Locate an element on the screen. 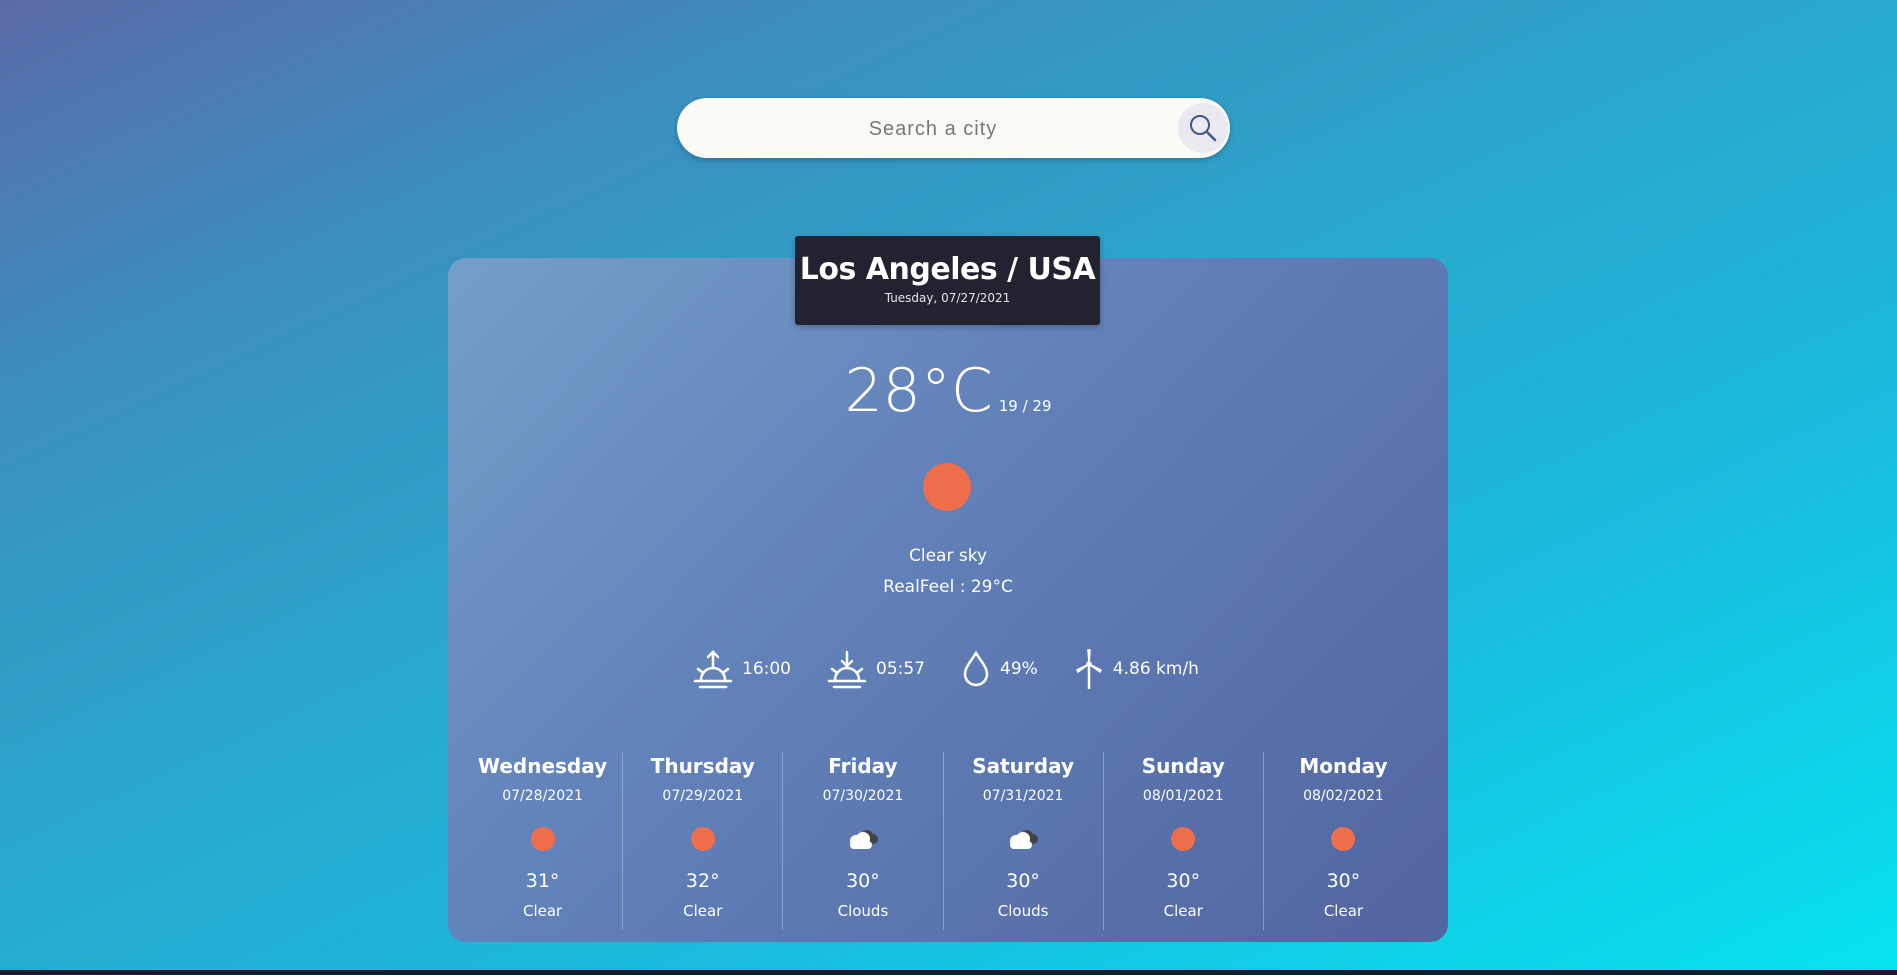 The height and width of the screenshot is (975, 1897). forecast-day-name: Saturday is located at coordinates (1023, 766).